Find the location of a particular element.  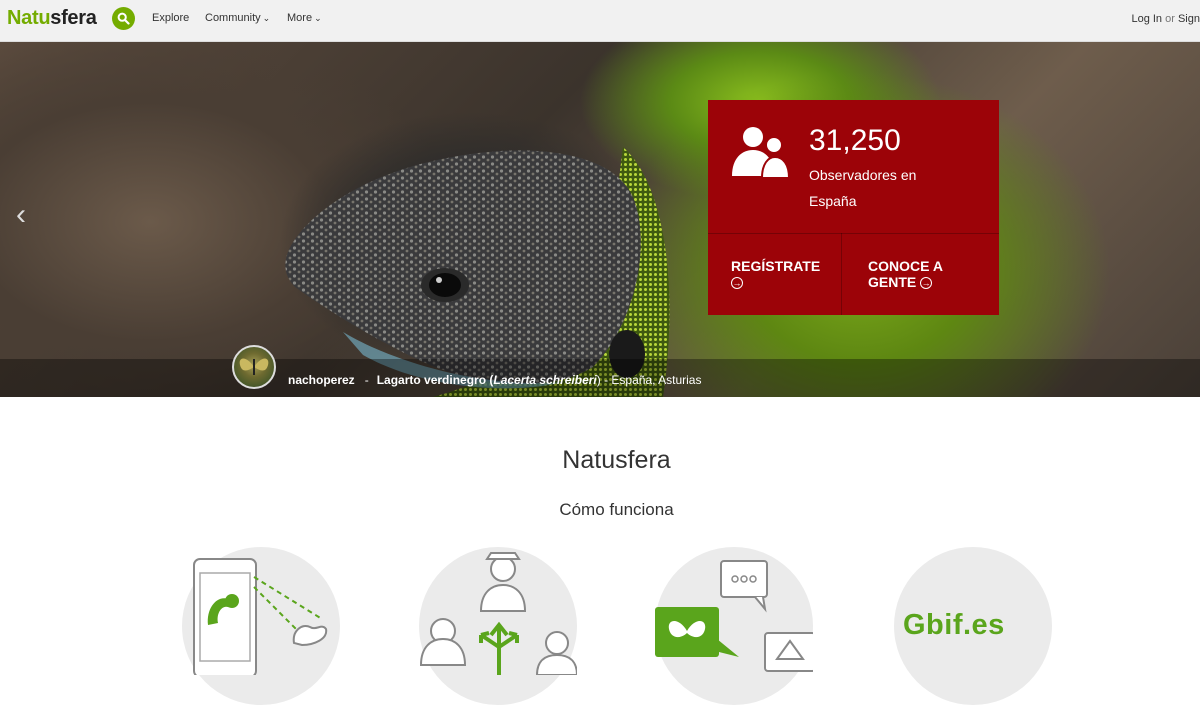

nav-community: Community ⌄ is located at coordinates (237, 18).